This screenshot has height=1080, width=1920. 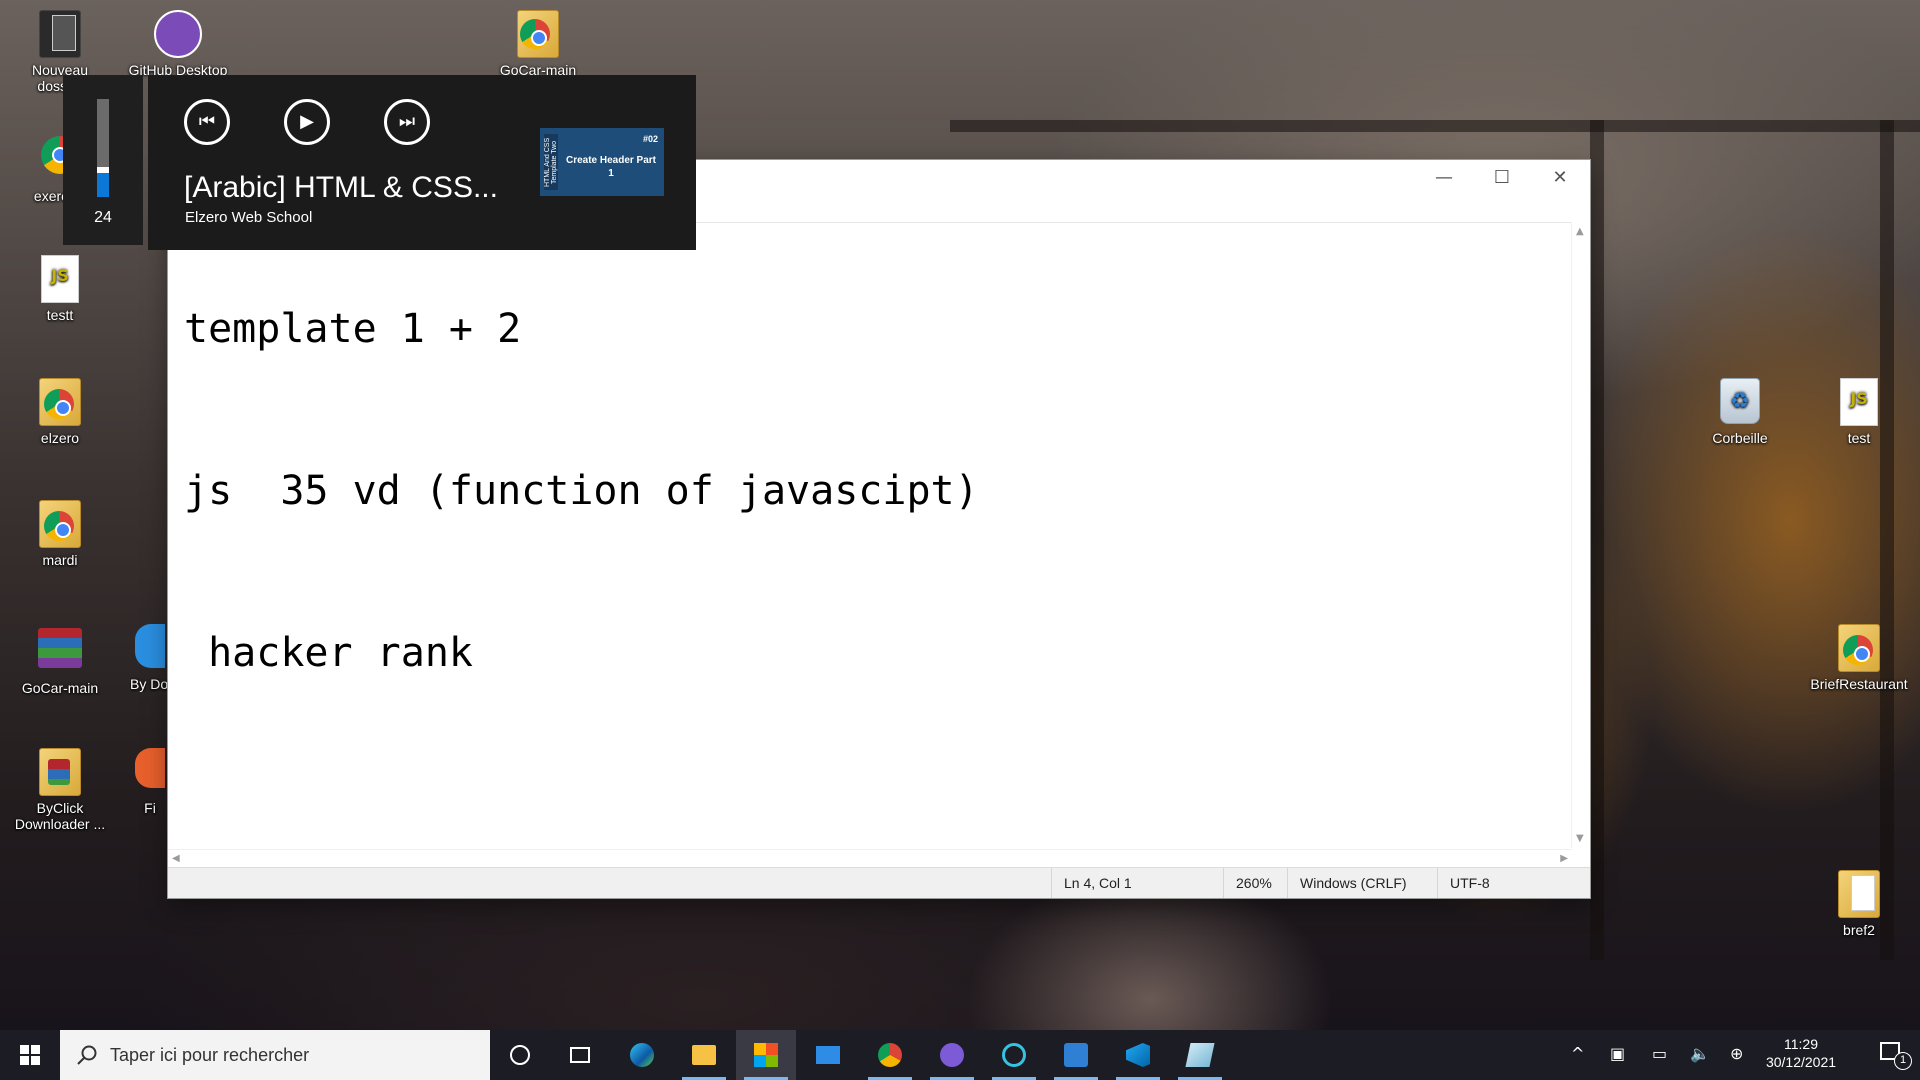 I want to click on desktop-icon-label: testt, so click(x=60, y=315).